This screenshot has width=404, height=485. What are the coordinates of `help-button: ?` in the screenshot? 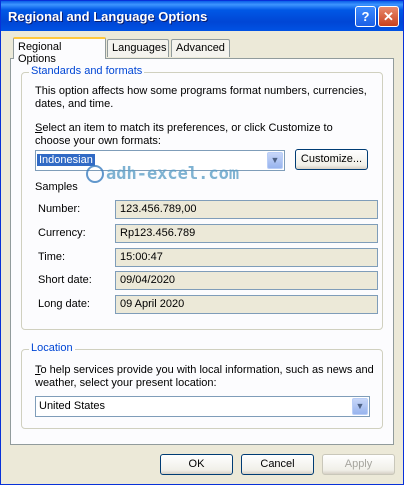 It's located at (365, 16).